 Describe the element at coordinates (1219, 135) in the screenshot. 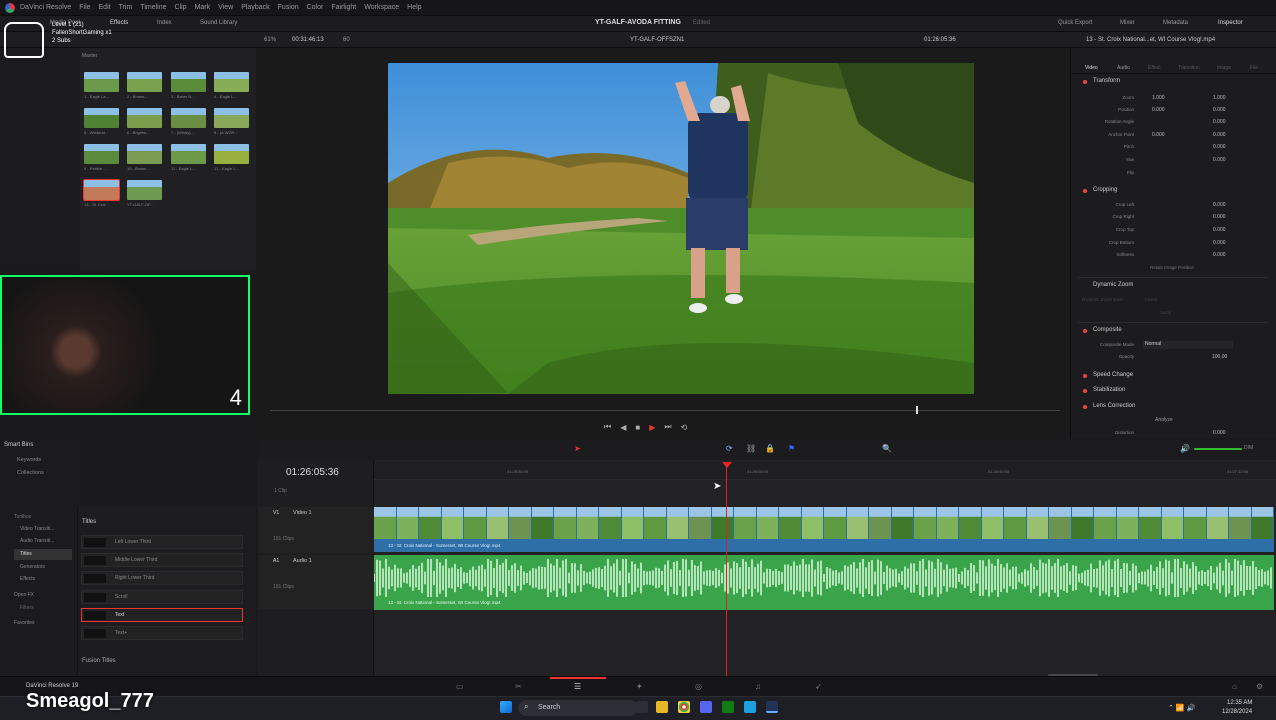

I see `anchor-y-value: 0.000` at that location.